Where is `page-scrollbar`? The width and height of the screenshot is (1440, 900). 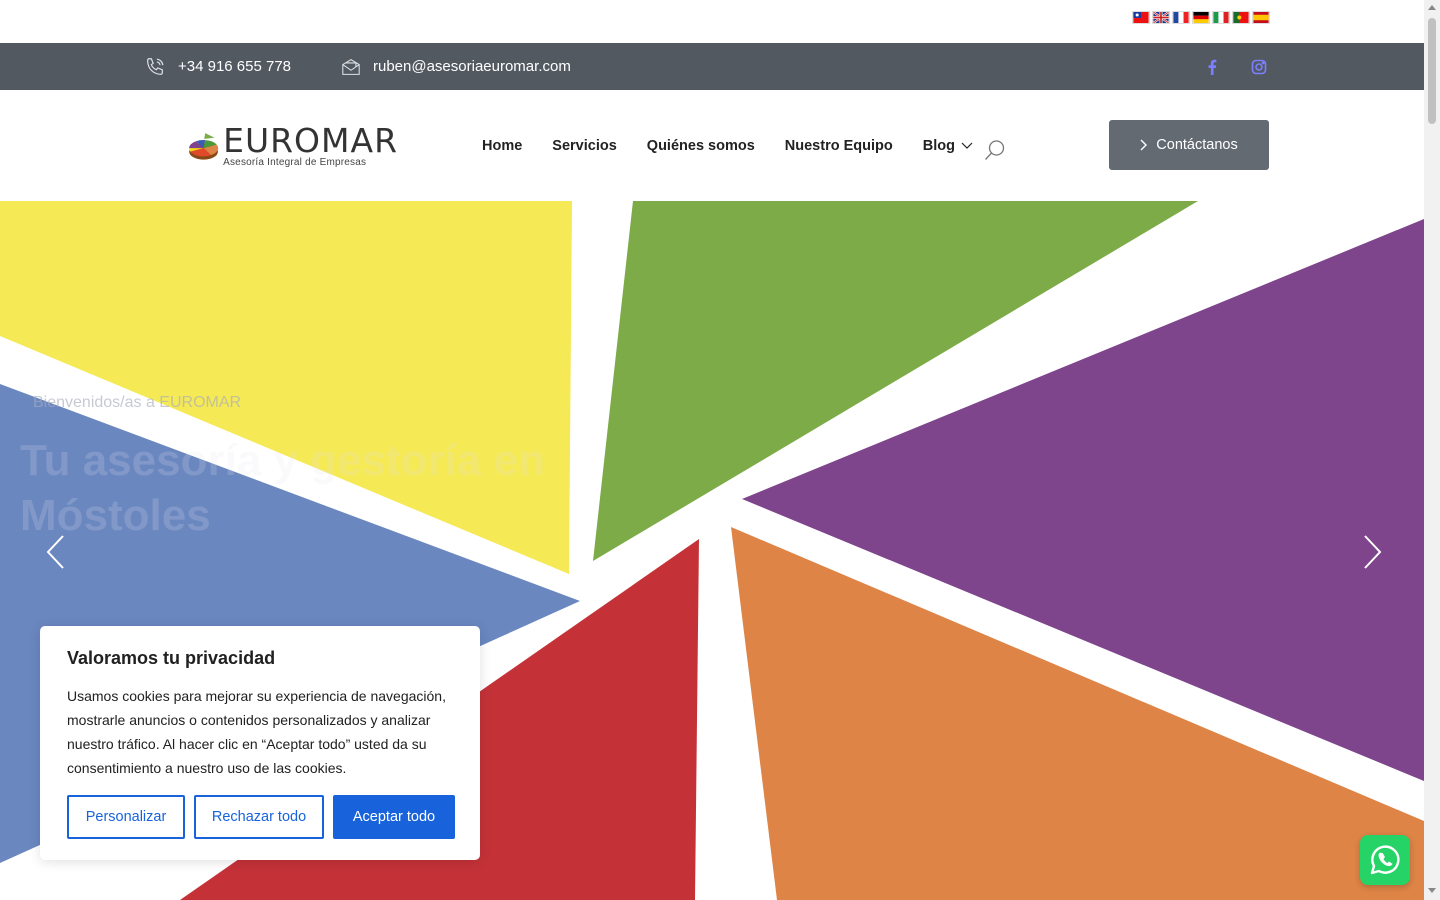 page-scrollbar is located at coordinates (1432, 450).